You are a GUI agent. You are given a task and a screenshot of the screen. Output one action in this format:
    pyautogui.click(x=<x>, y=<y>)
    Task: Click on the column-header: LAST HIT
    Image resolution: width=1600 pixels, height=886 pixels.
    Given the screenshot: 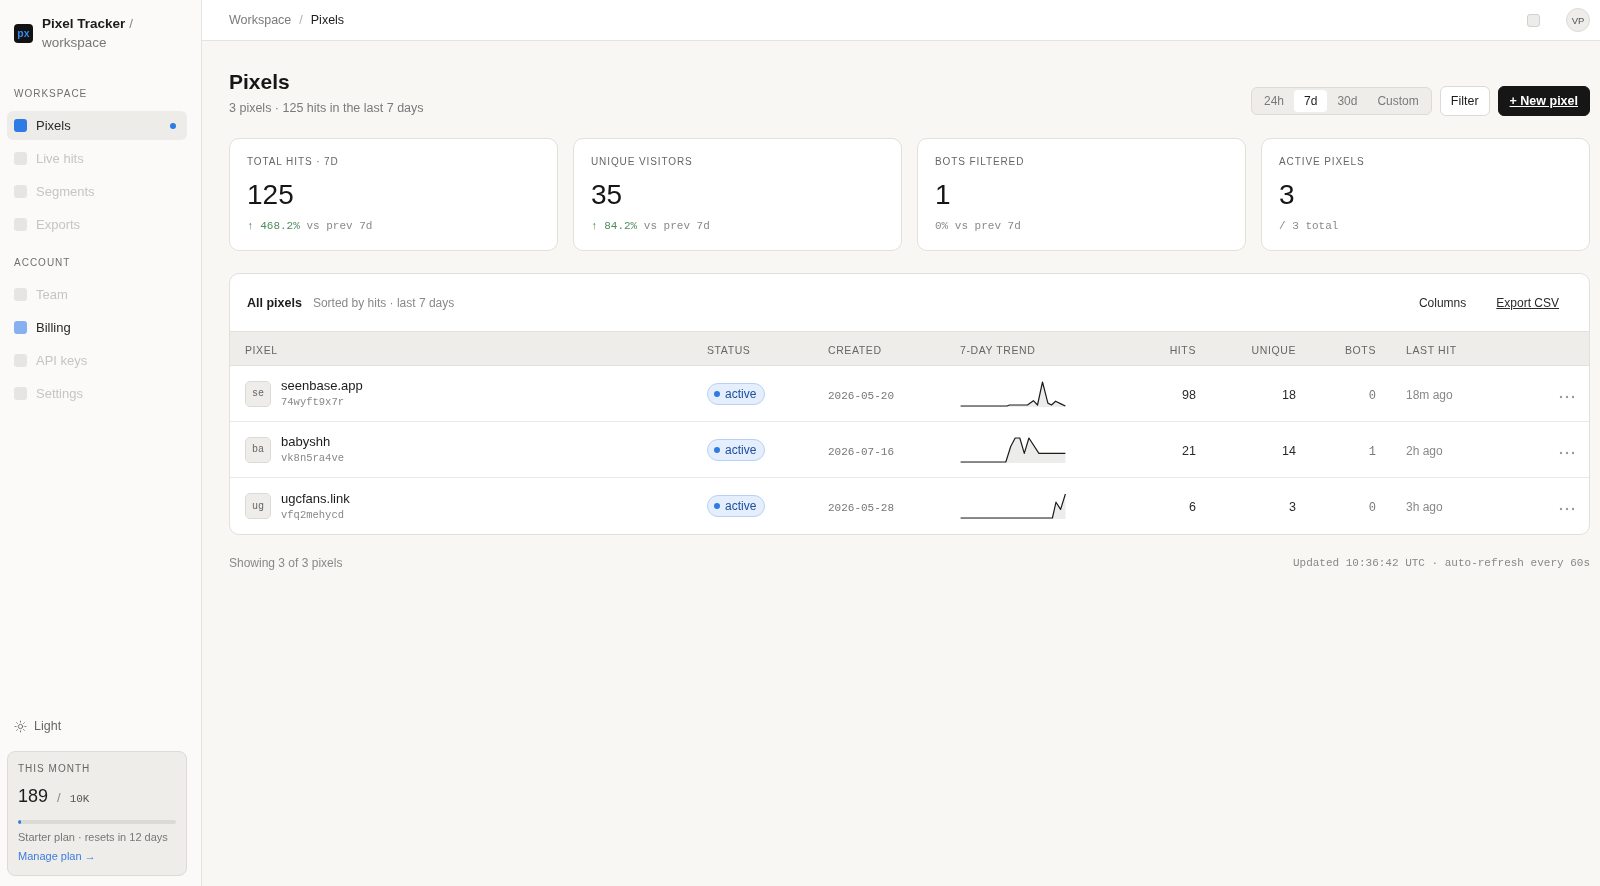 What is the action you would take?
    pyautogui.click(x=1431, y=349)
    